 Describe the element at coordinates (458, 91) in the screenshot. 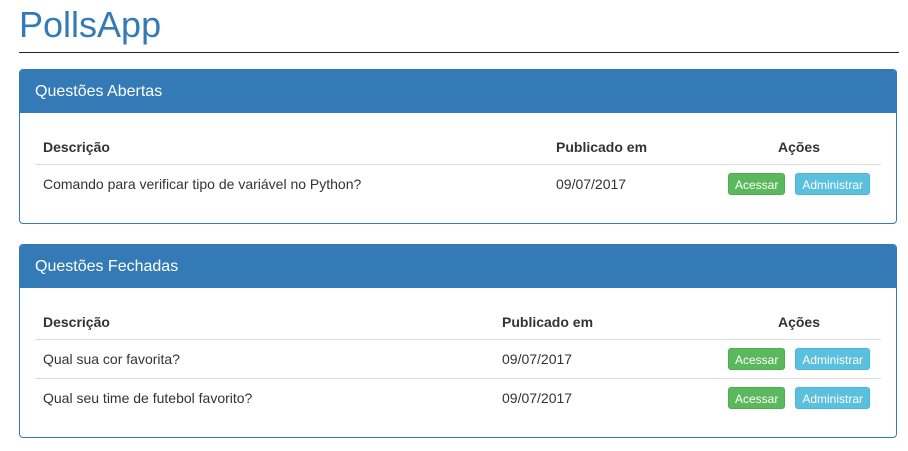

I see `open-questions-heading: Questões Abertas` at that location.